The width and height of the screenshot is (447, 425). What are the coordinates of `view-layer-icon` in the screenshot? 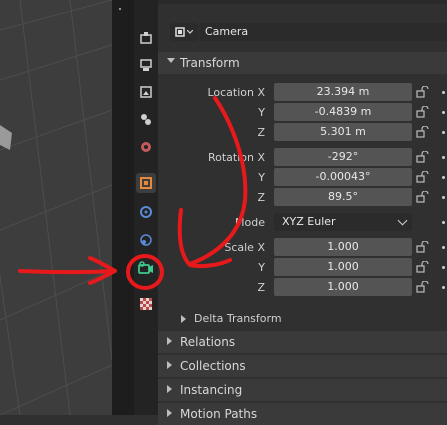 It's located at (146, 119).